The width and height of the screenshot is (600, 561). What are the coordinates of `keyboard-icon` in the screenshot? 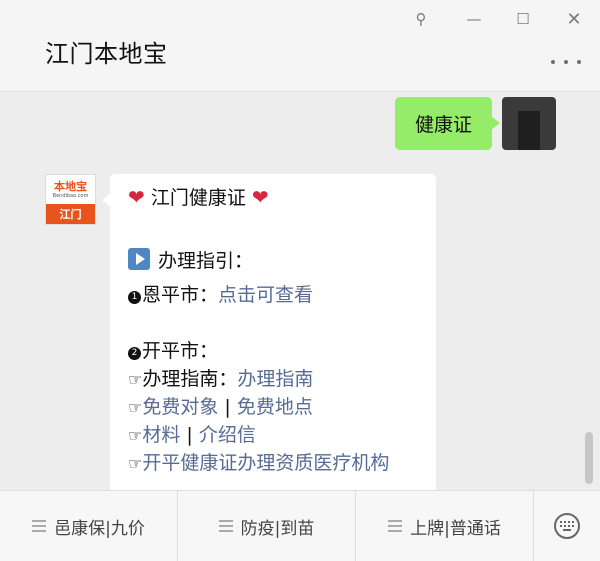 It's located at (567, 526).